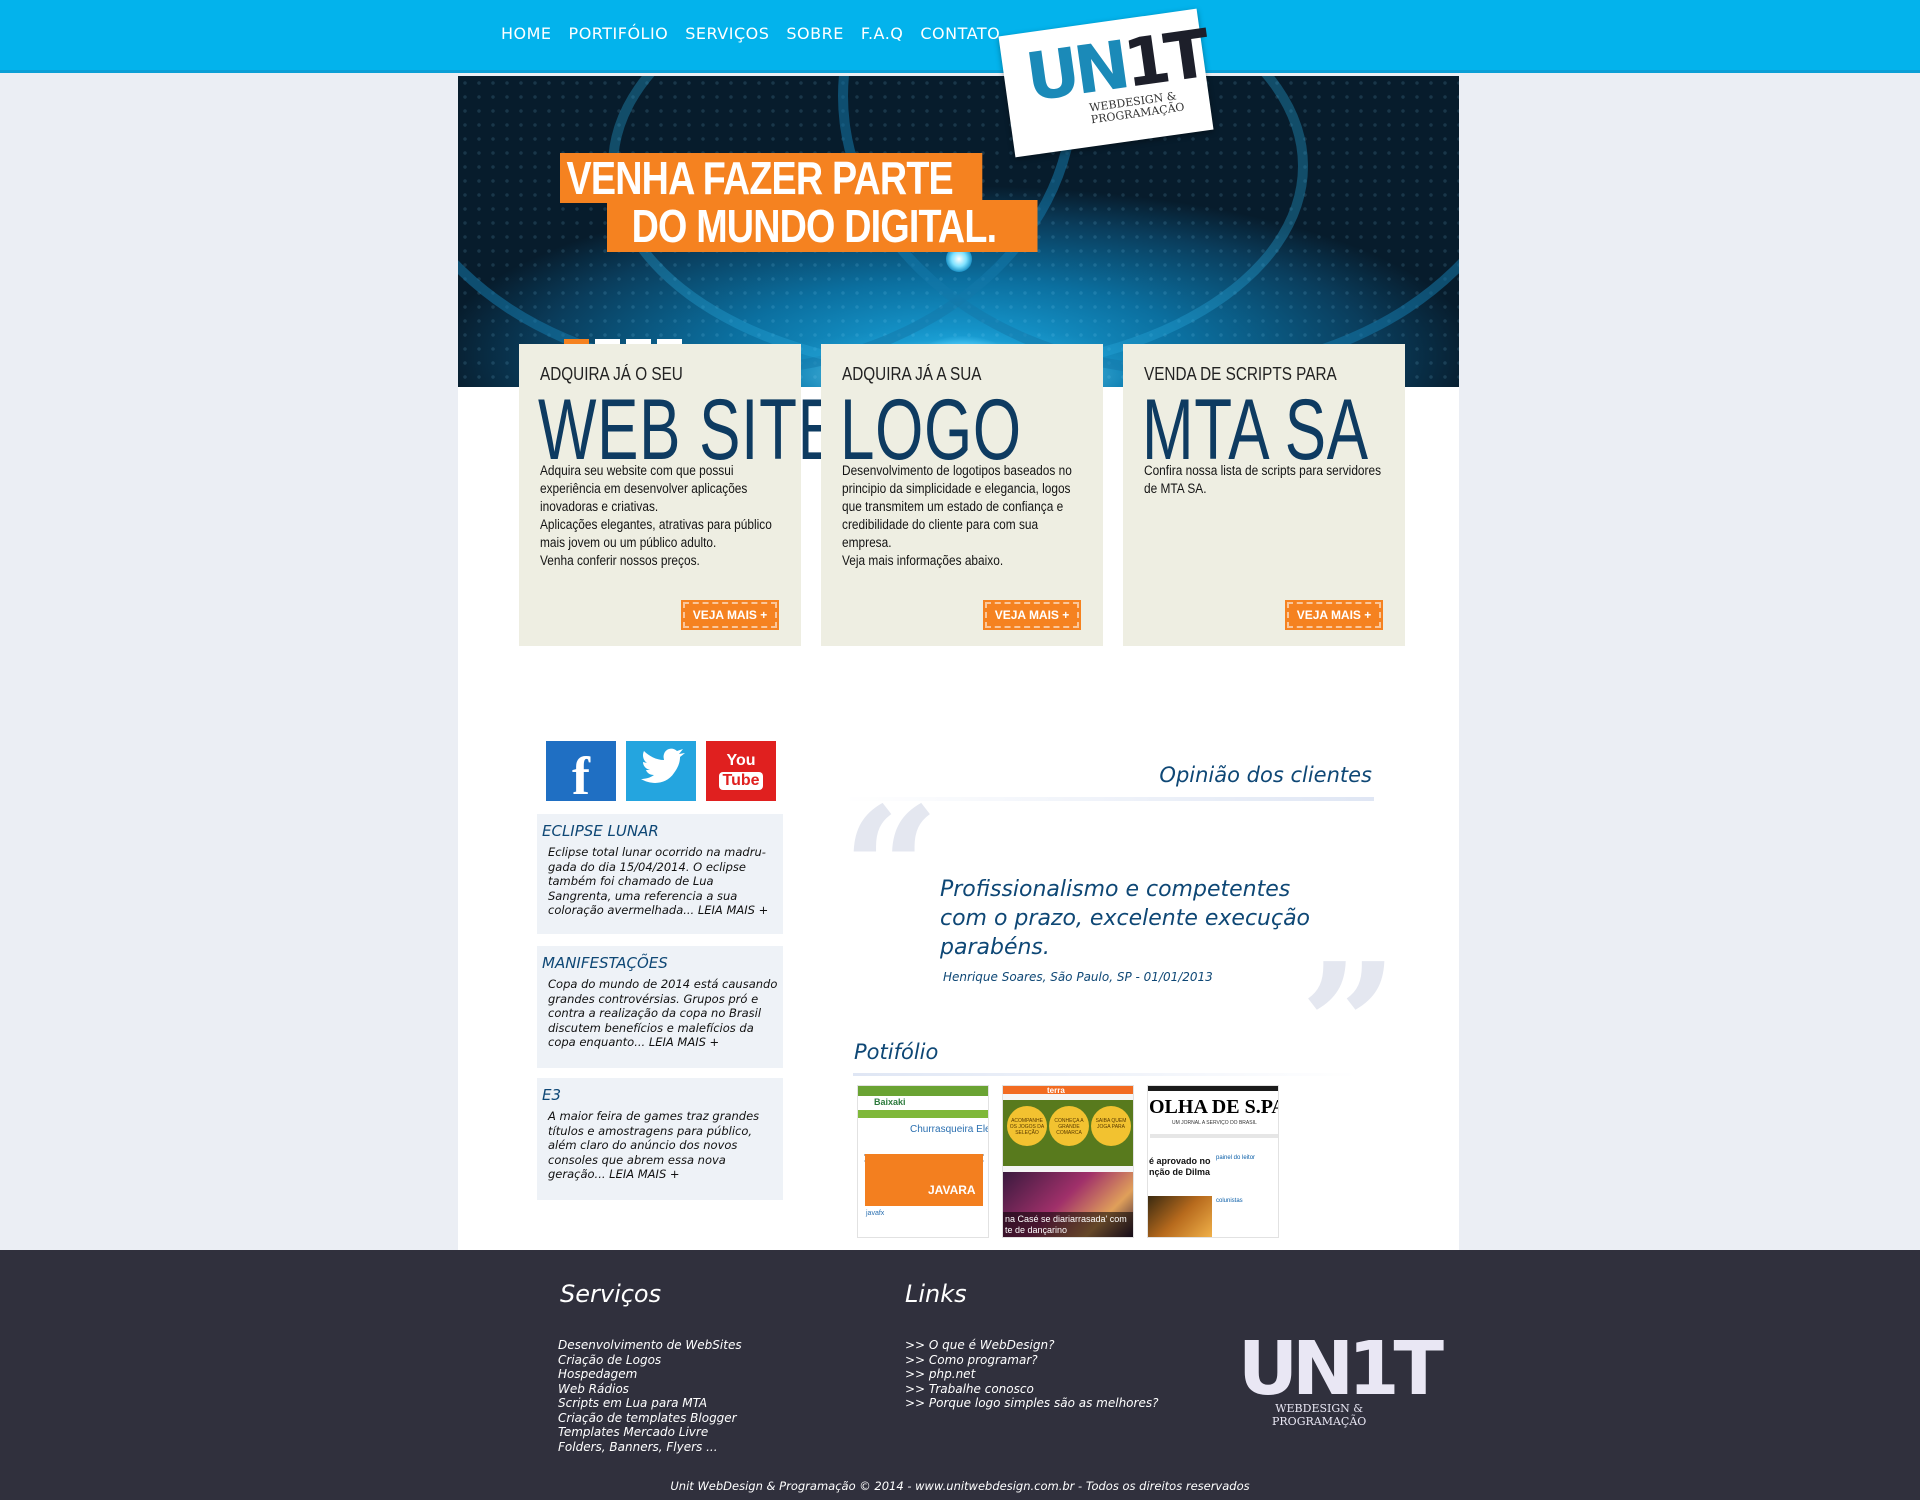  What do you see at coordinates (1031, 1360) in the screenshot?
I see `footer-link: >> Como programar?` at bounding box center [1031, 1360].